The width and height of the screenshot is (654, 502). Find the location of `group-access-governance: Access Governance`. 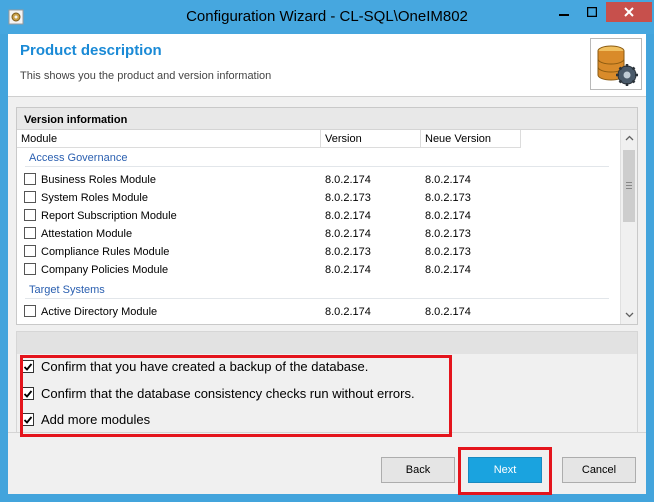

group-access-governance: Access Governance is located at coordinates (78, 158).